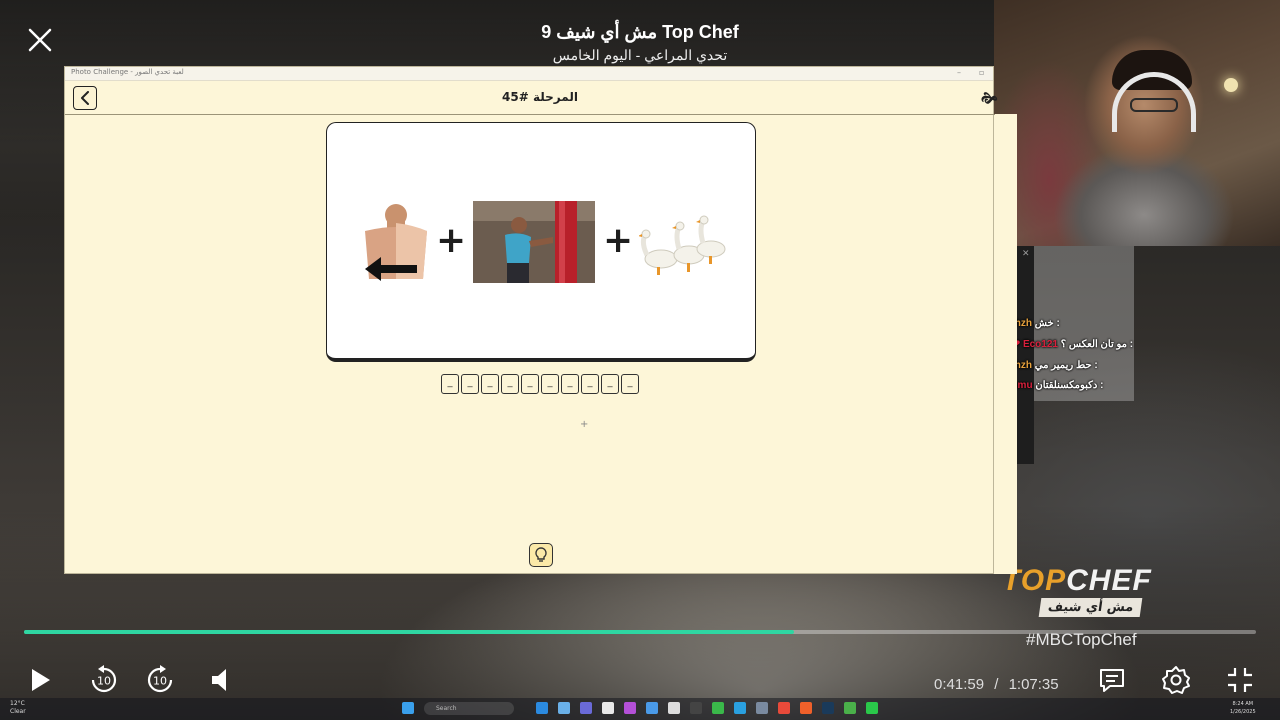 This screenshot has width=1280, height=720. What do you see at coordinates (408, 708) in the screenshot?
I see `start-icon` at bounding box center [408, 708].